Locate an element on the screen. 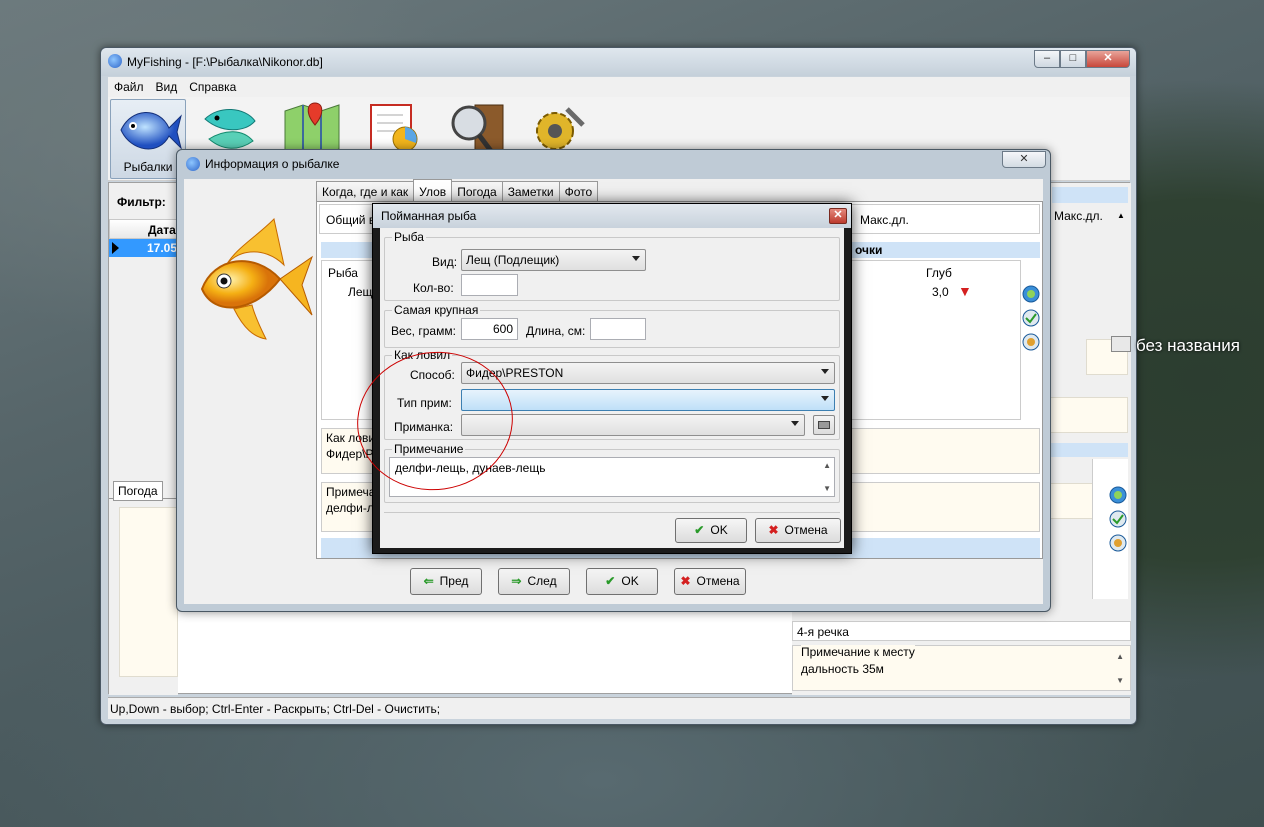 Image resolution: width=1264 pixels, height=827 pixels. fish-grid-row: Лещ is located at coordinates (360, 292).